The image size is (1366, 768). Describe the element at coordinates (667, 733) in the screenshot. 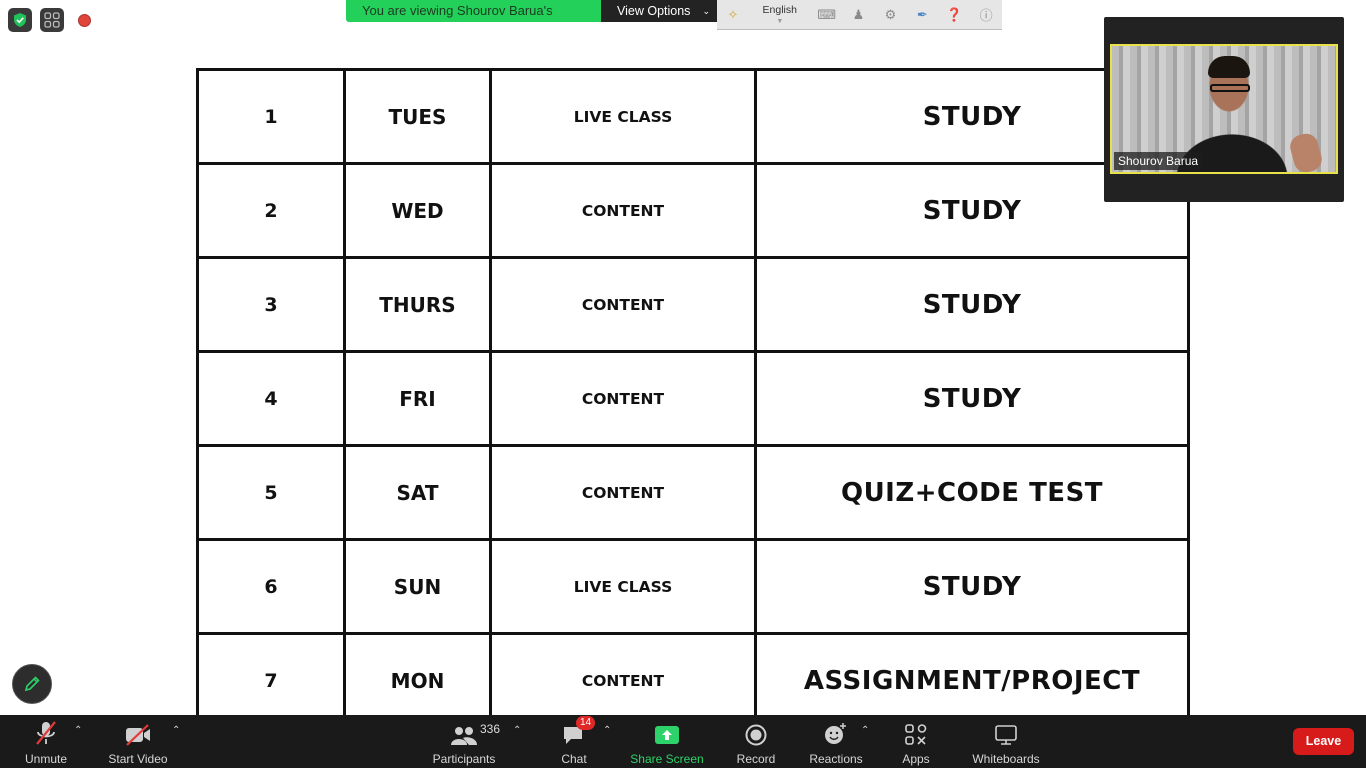

I see `share-screen-icon` at that location.